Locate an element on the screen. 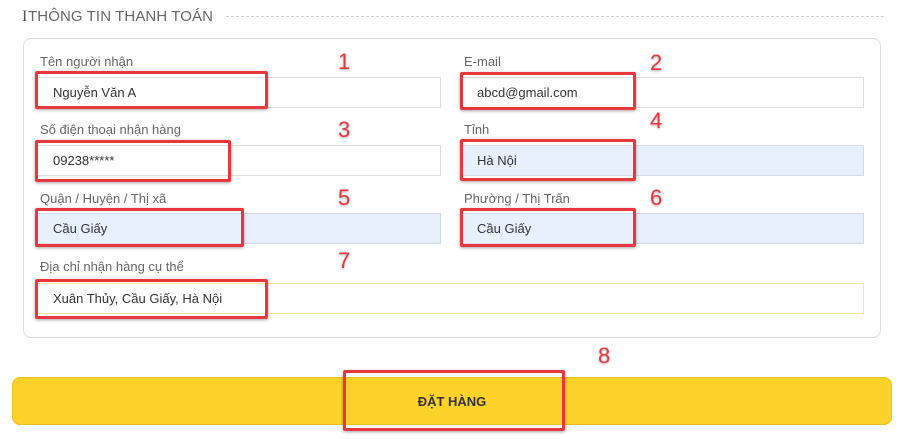 Image resolution: width=912 pixels, height=439 pixels. text-cursor-icon: I is located at coordinates (25, 16).